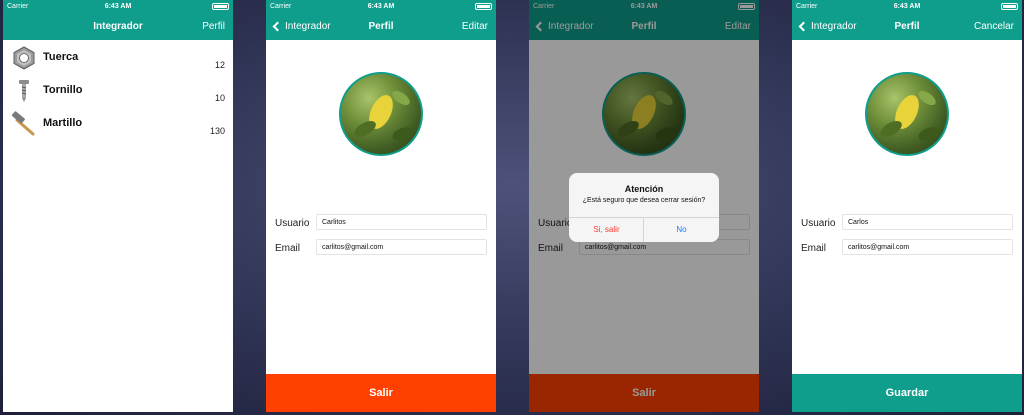  I want to click on item-quantity: 10, so click(219, 98).